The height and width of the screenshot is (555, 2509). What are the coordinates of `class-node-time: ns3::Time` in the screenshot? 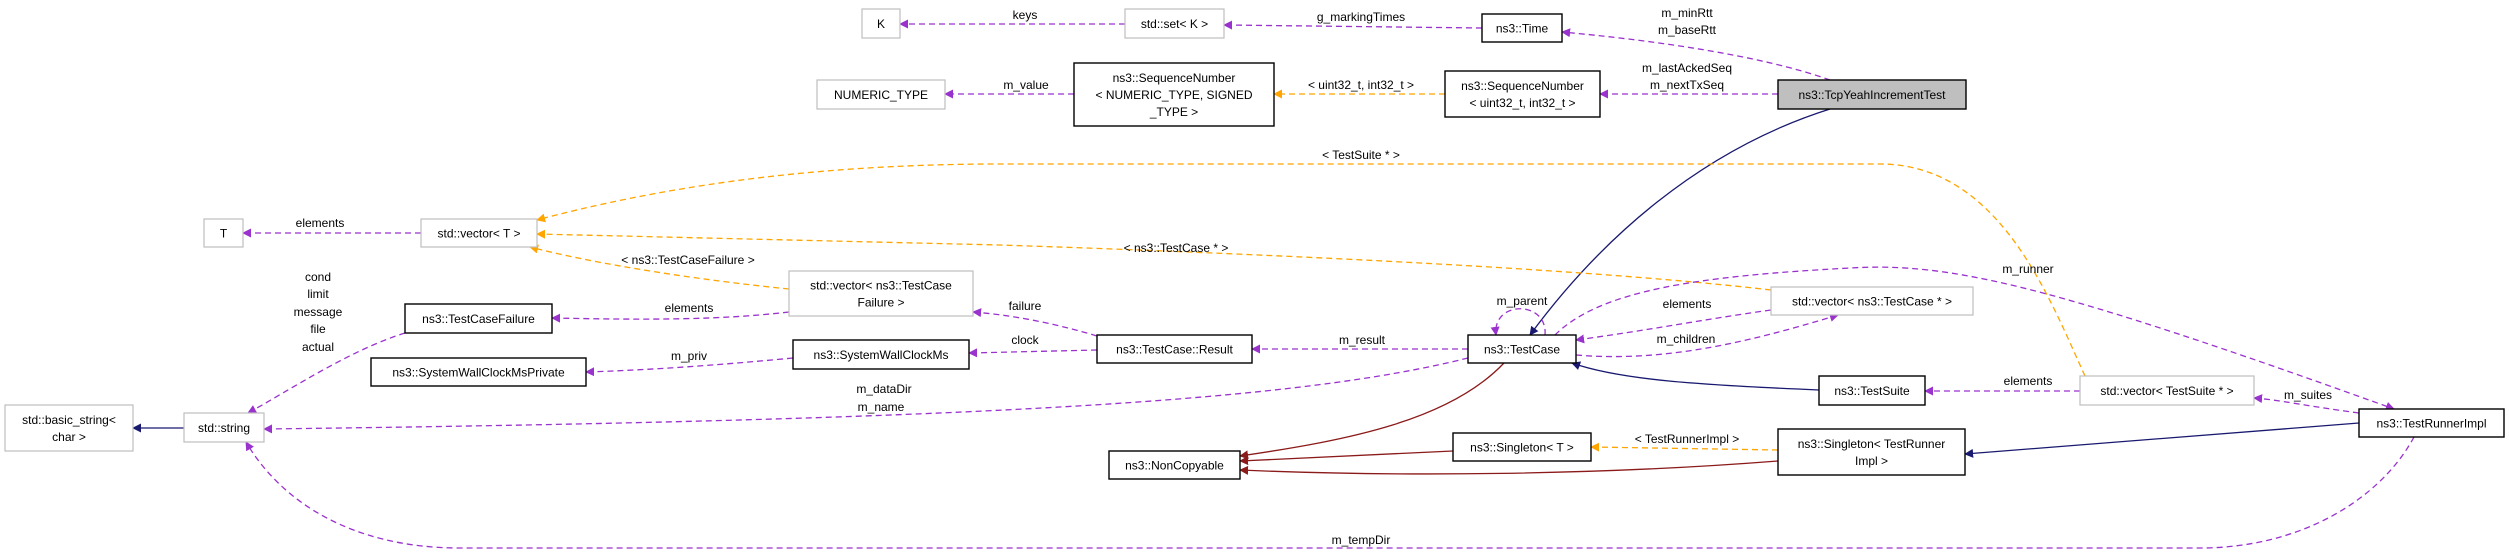 It's located at (1522, 28).